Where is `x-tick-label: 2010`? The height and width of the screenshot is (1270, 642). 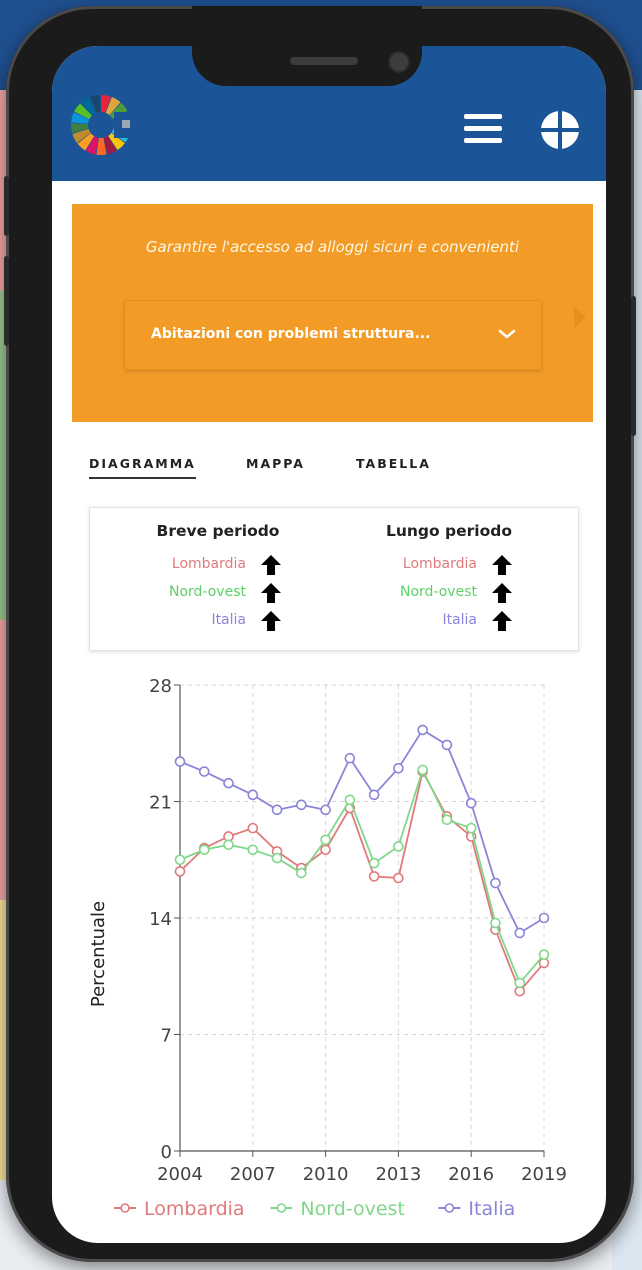 x-tick-label: 2010 is located at coordinates (326, 1174).